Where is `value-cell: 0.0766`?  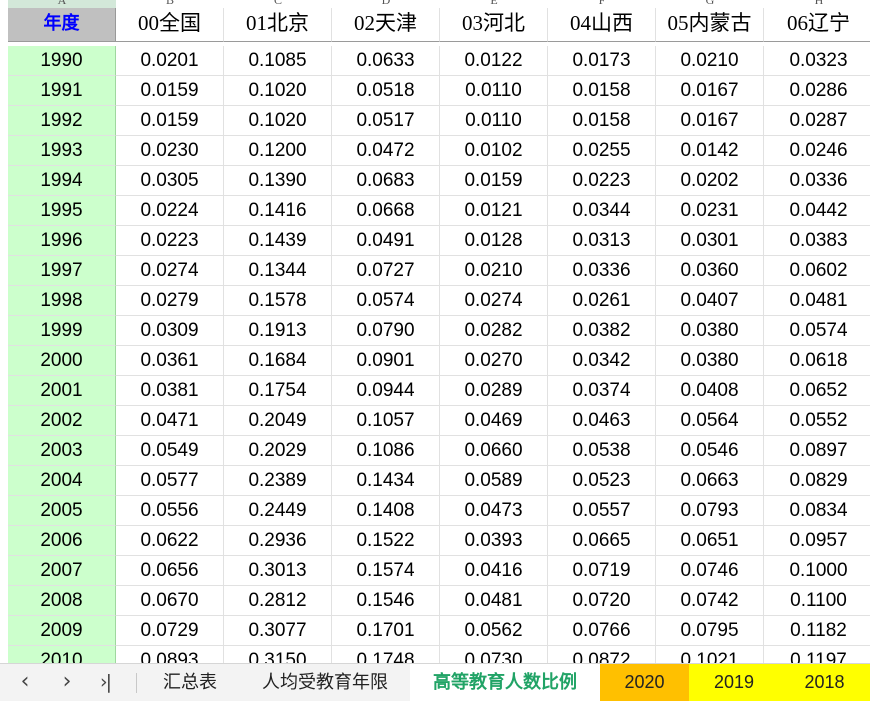 value-cell: 0.0766 is located at coordinates (602, 631).